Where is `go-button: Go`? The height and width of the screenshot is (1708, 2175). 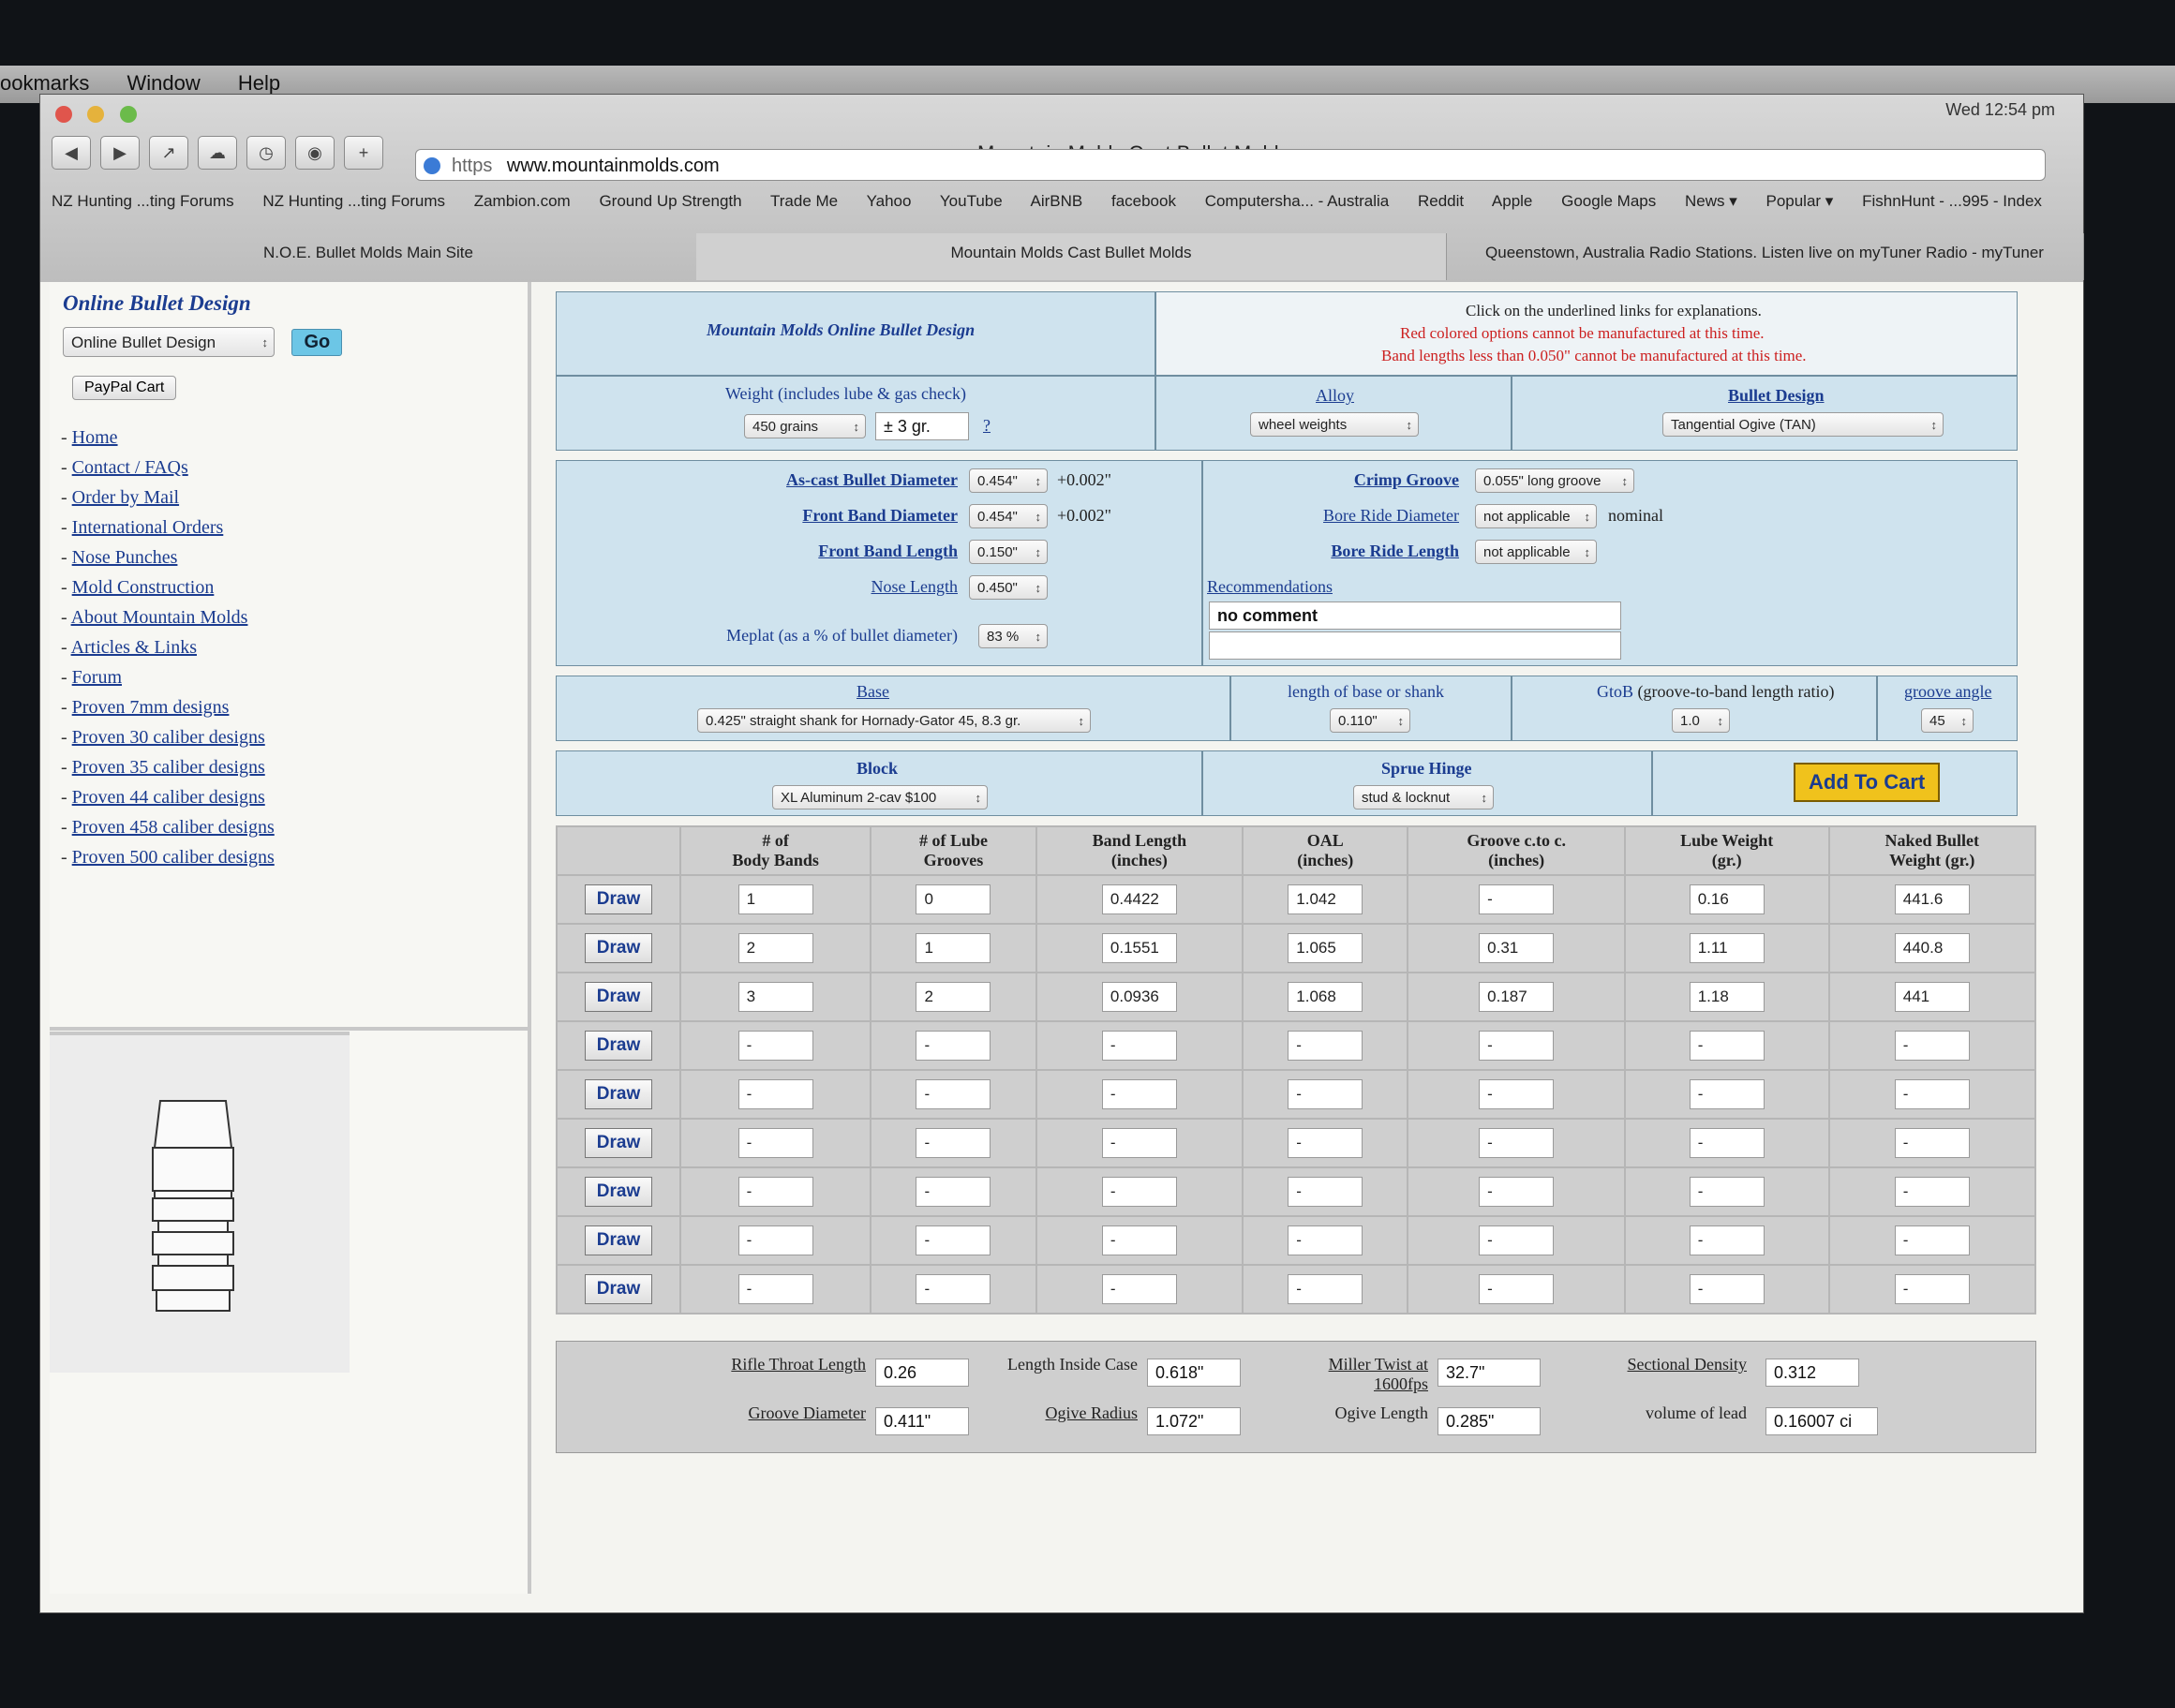
go-button: Go is located at coordinates (317, 342).